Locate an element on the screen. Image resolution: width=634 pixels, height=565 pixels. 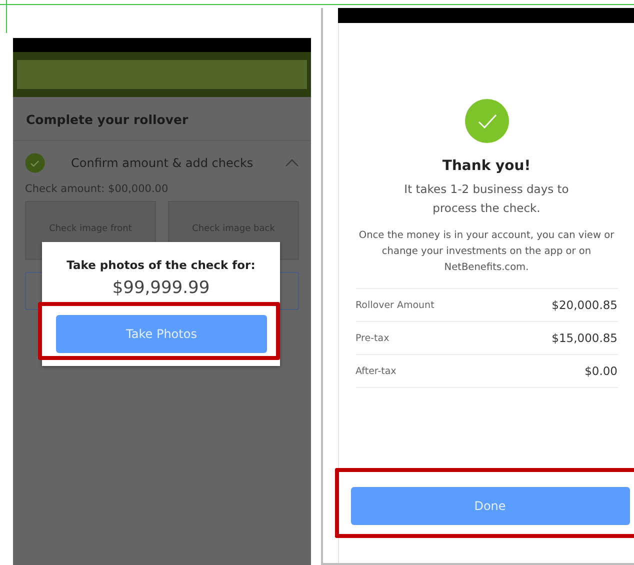
done-button: Done is located at coordinates (490, 506).